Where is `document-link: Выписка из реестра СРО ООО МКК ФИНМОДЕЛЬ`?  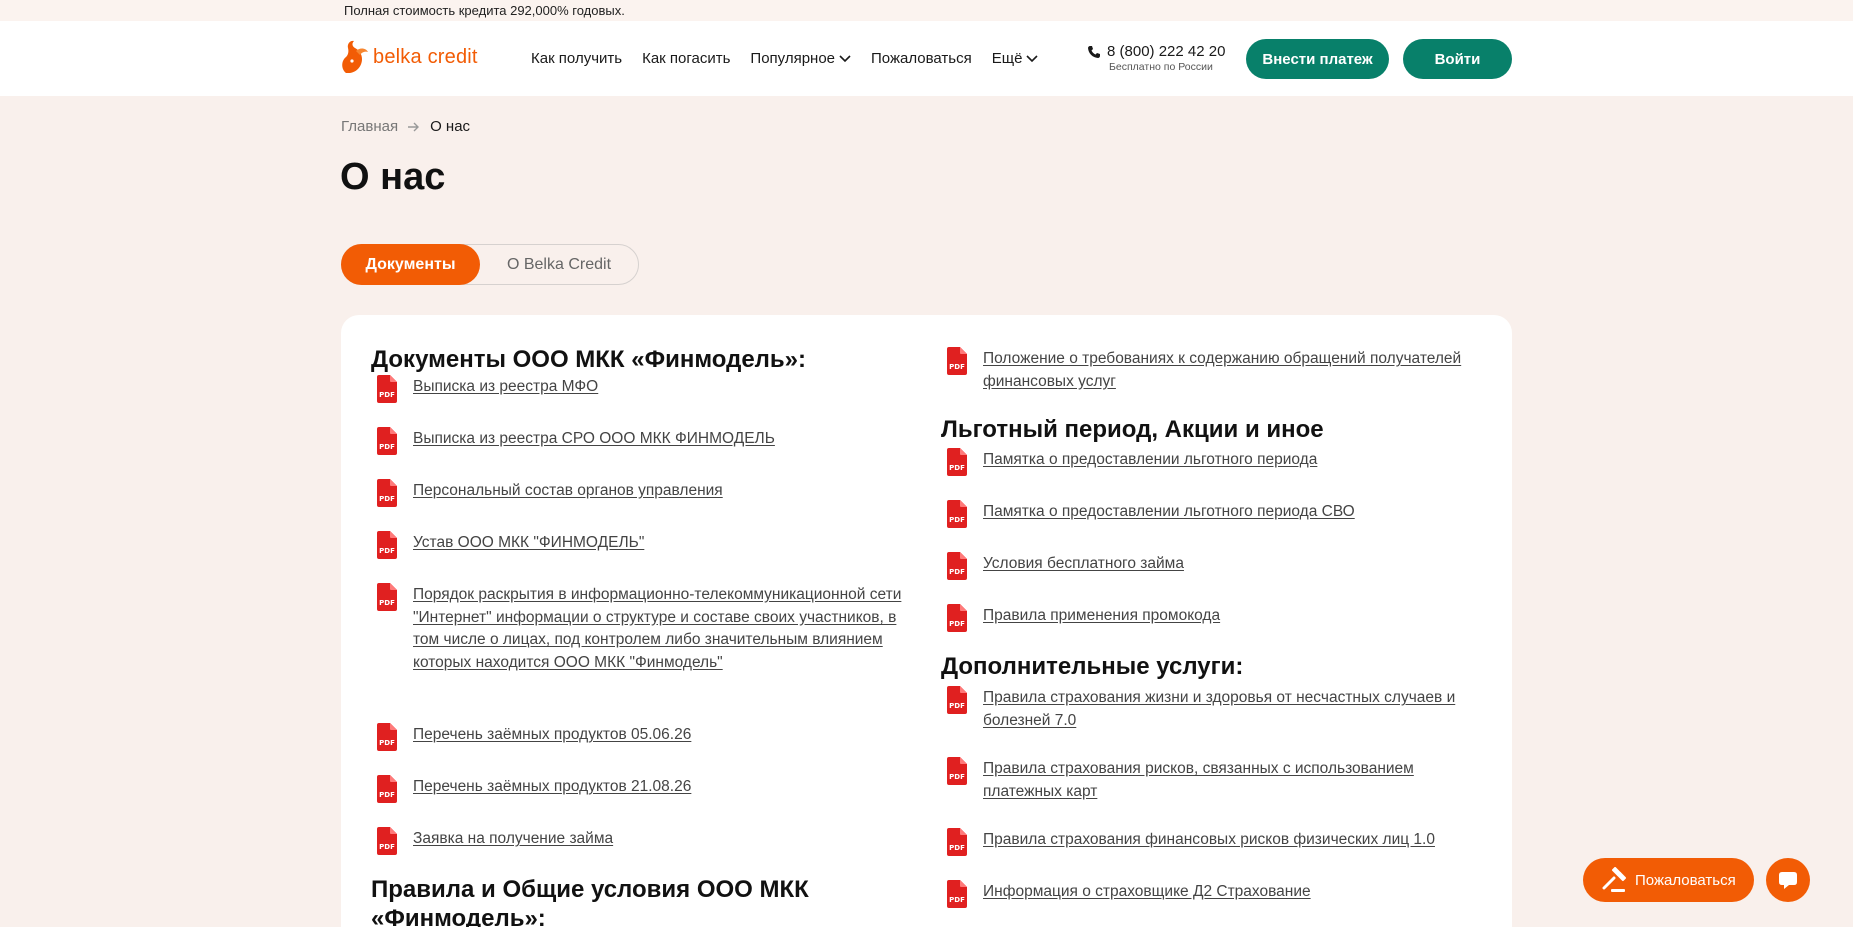
document-link: Выписка из реестра СРО ООО МКК ФИНМОДЕЛЬ is located at coordinates (594, 439).